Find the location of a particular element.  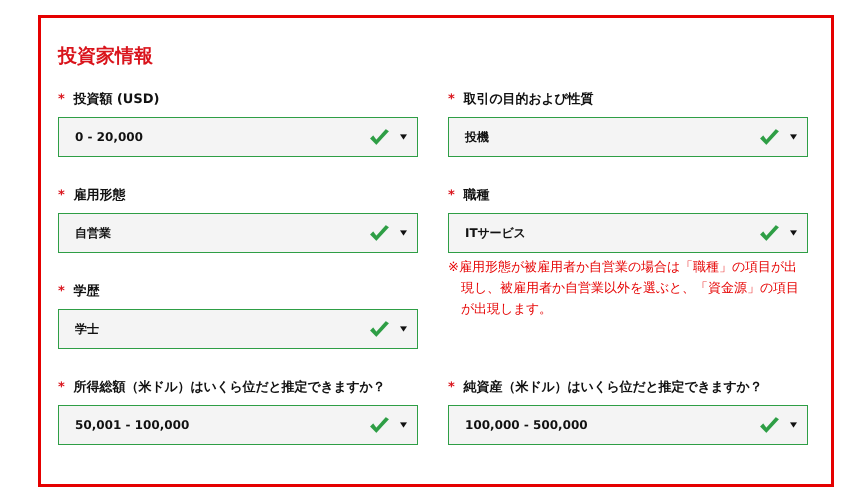

section-title: 投資家情報 is located at coordinates (106, 56).